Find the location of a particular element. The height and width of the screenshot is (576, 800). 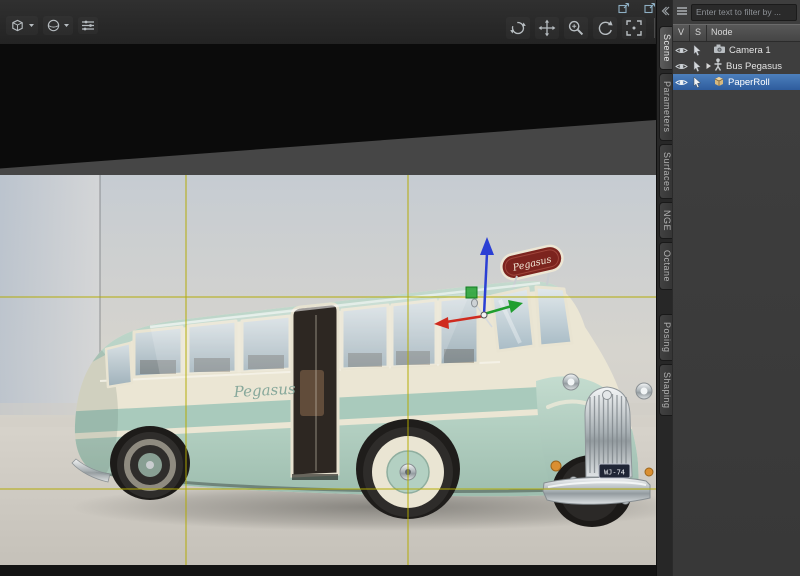

tab-parameters: Parameters is located at coordinates (665, 107).